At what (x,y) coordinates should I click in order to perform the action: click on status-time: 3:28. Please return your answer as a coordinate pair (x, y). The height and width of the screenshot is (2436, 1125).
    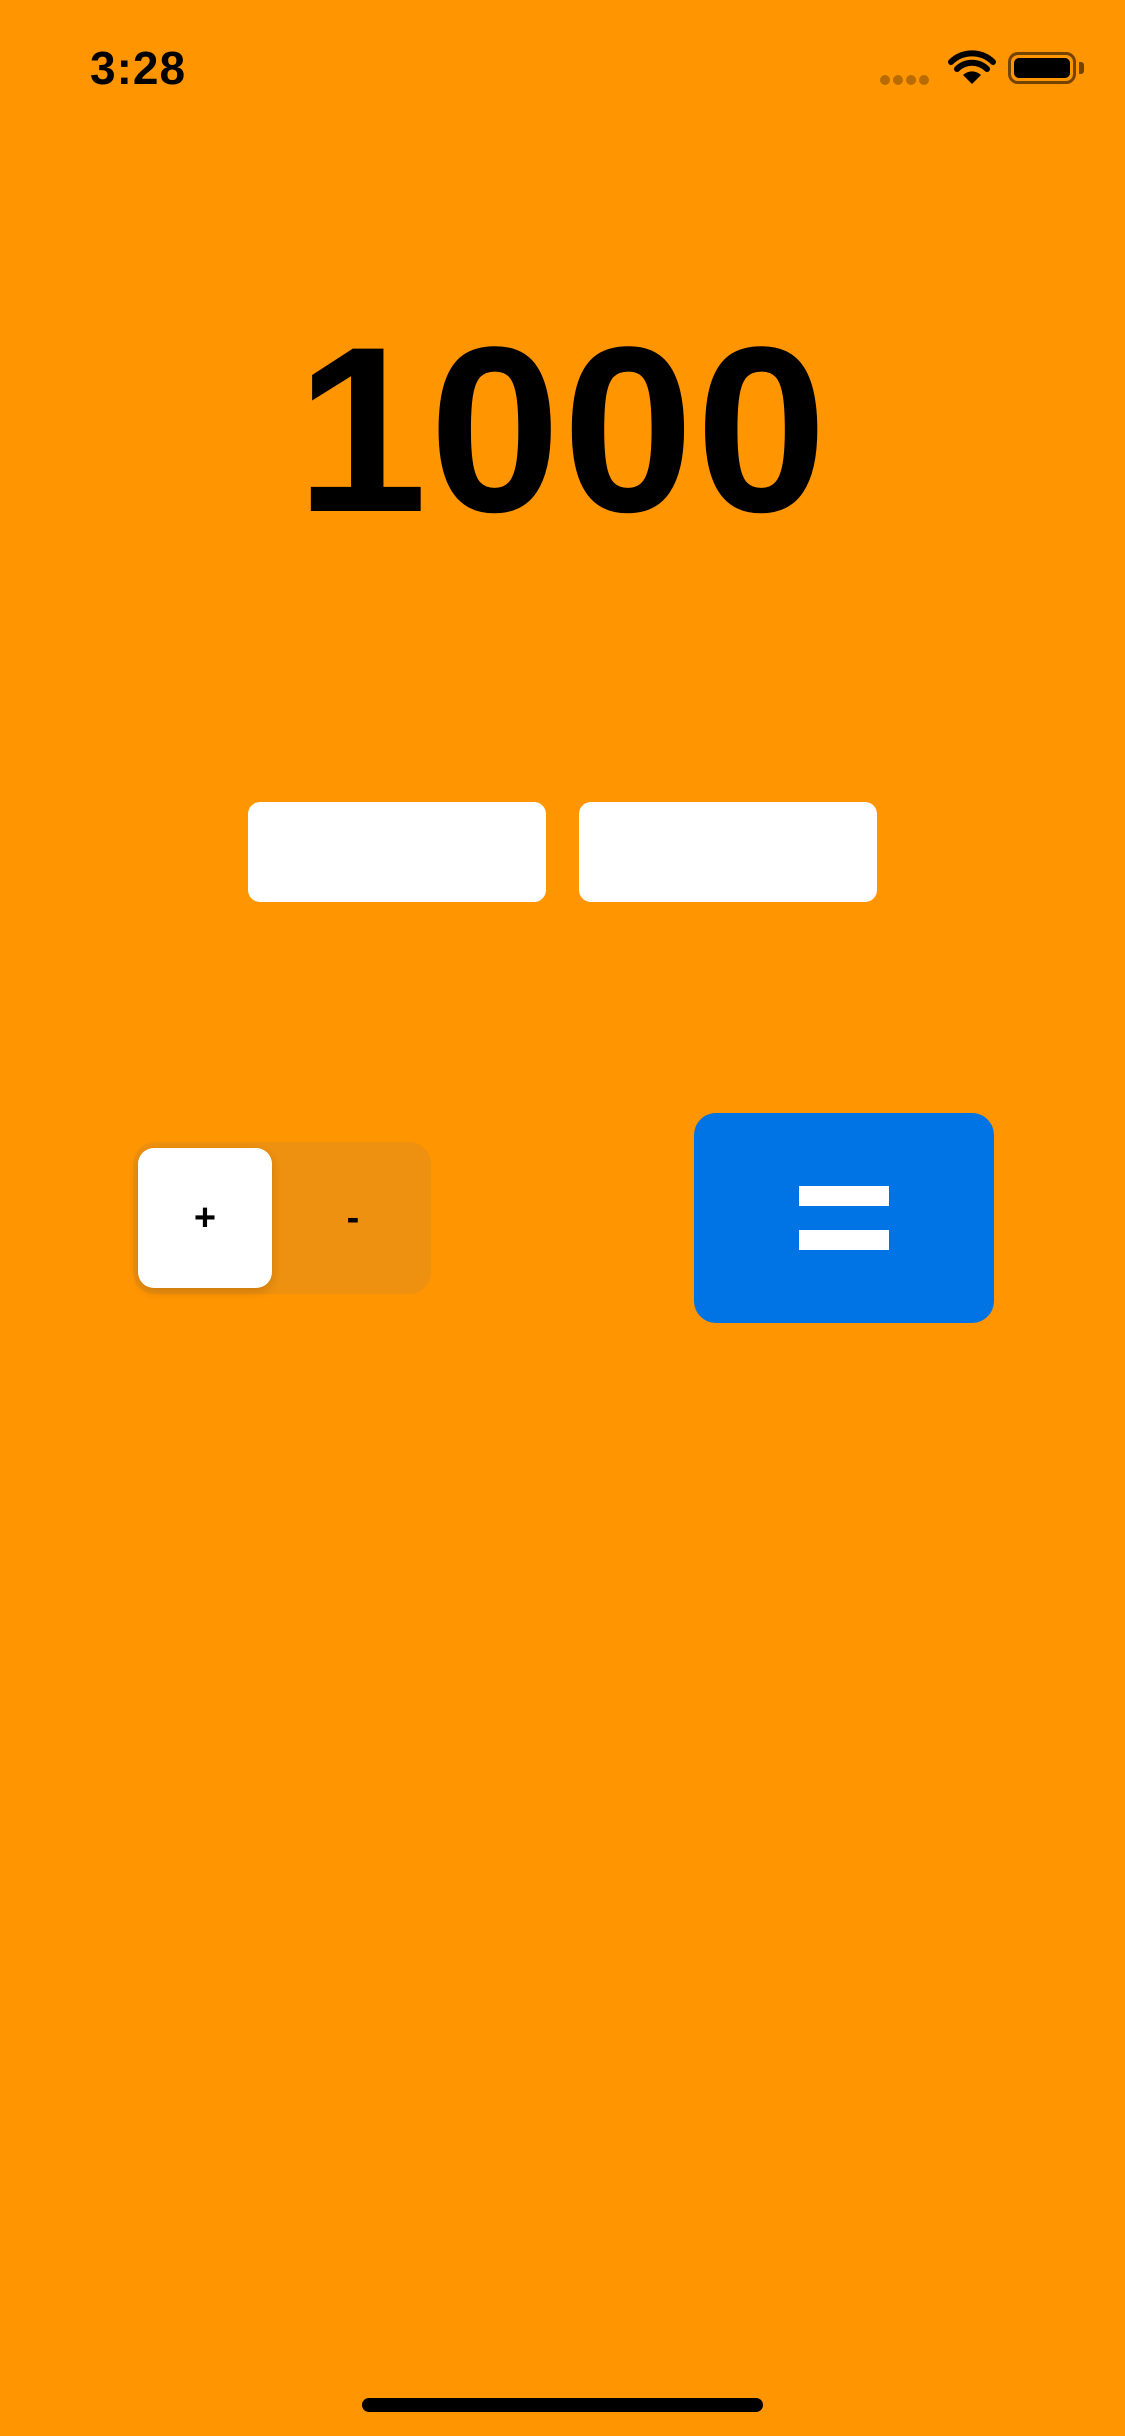
    Looking at the image, I should click on (138, 68).